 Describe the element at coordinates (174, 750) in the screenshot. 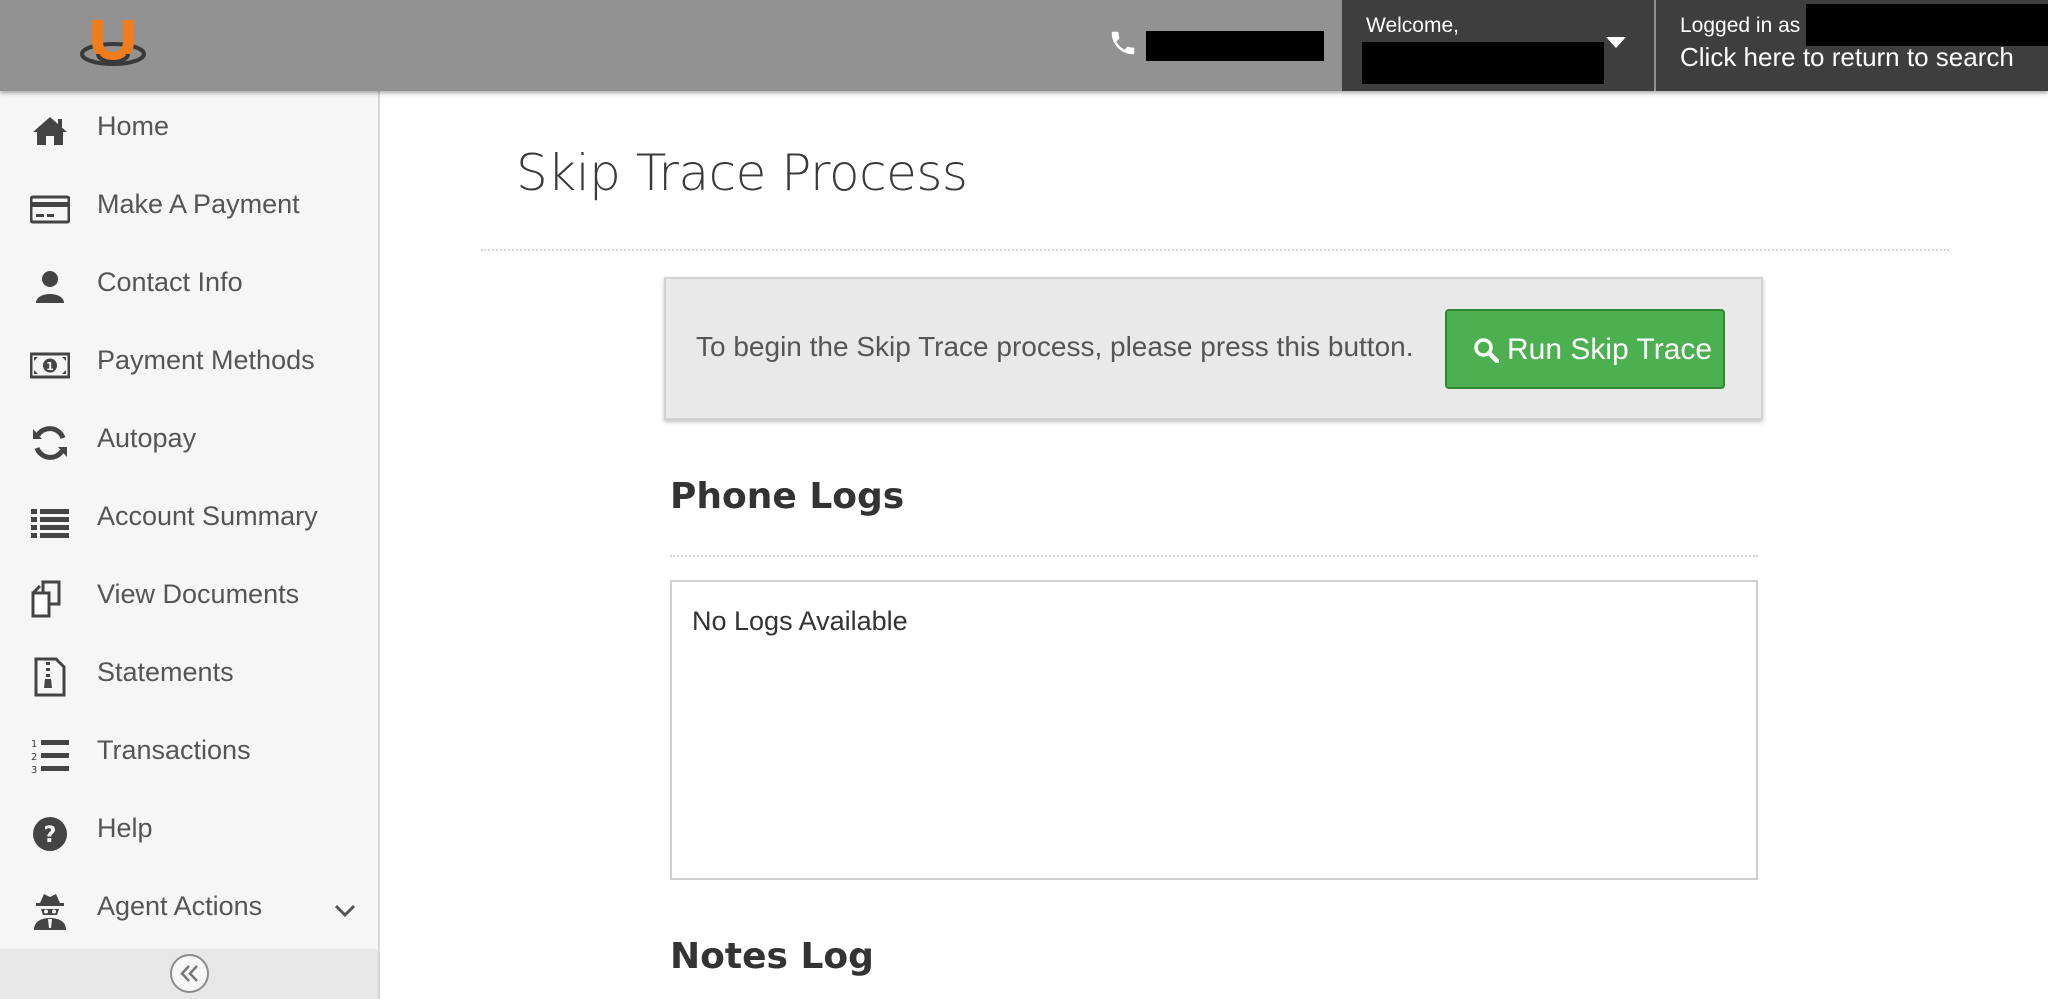

I see `sidebar-item-label: Transactions` at that location.